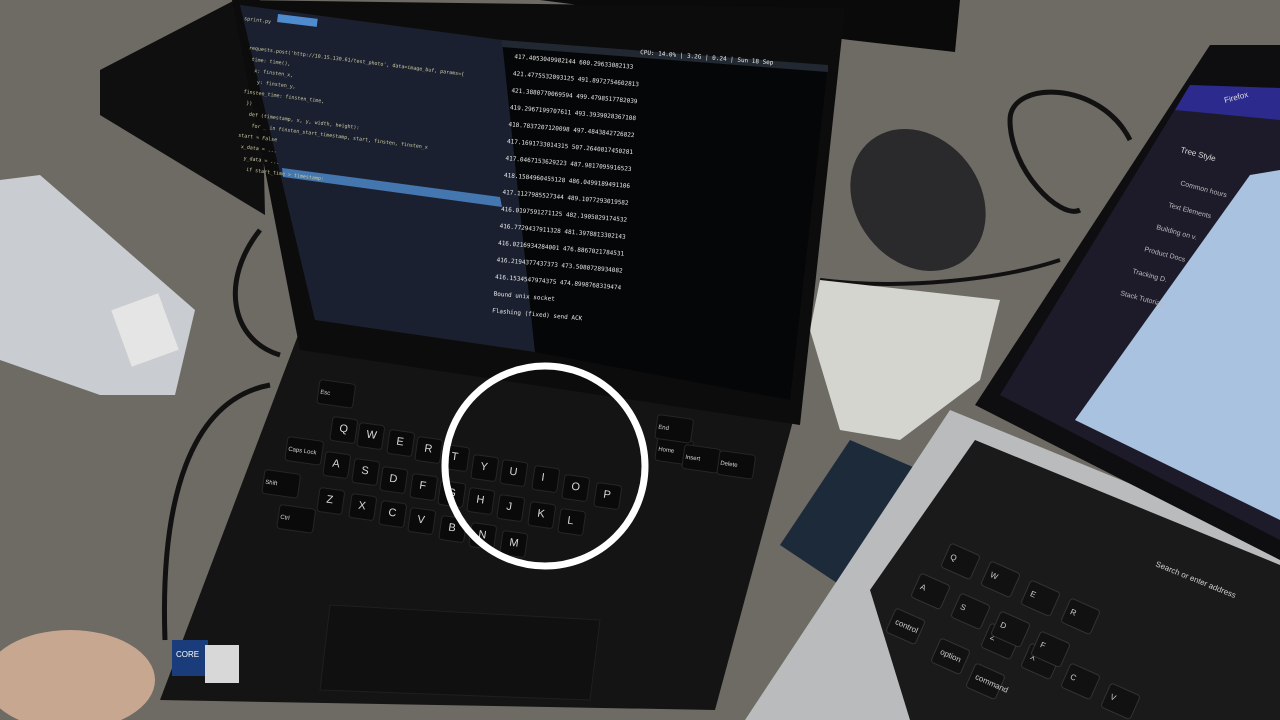 Image resolution: width=1280 pixels, height=720 pixels. Describe the element at coordinates (460, 652) in the screenshot. I see `touchpad` at that location.